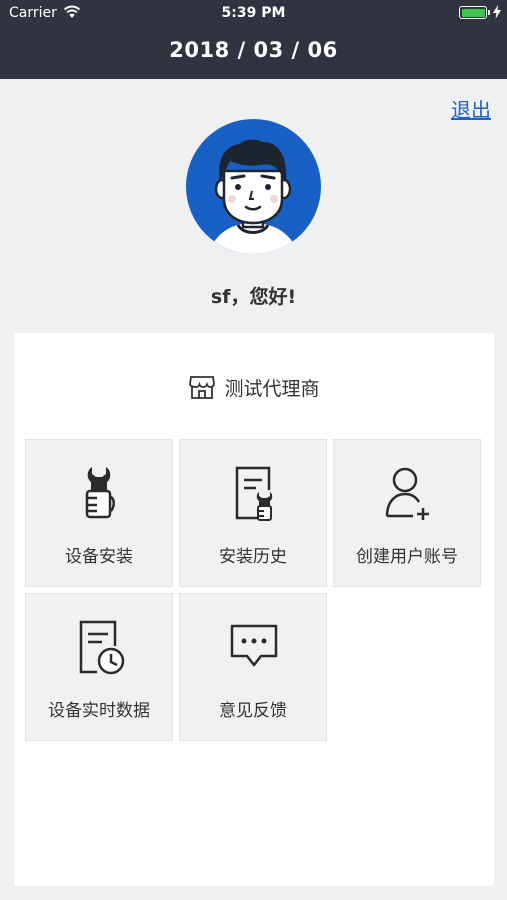  What do you see at coordinates (102, 647) in the screenshot?
I see `realtime-clock-document-icon` at bounding box center [102, 647].